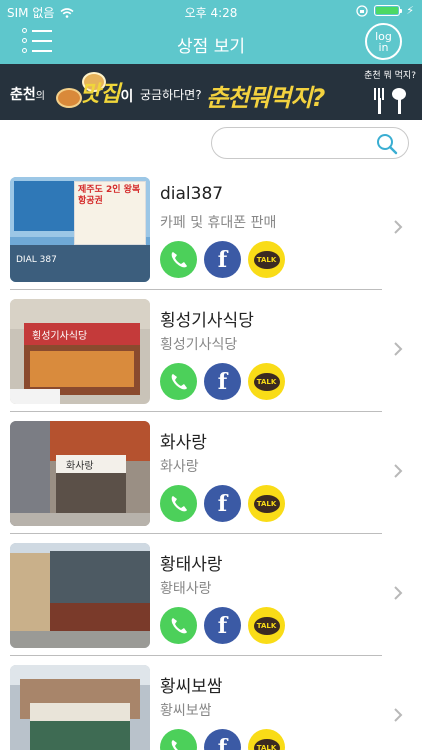 Image resolution: width=422 pixels, height=750 pixels. What do you see at coordinates (388, 10) in the screenshot?
I see `battery-icon` at bounding box center [388, 10].